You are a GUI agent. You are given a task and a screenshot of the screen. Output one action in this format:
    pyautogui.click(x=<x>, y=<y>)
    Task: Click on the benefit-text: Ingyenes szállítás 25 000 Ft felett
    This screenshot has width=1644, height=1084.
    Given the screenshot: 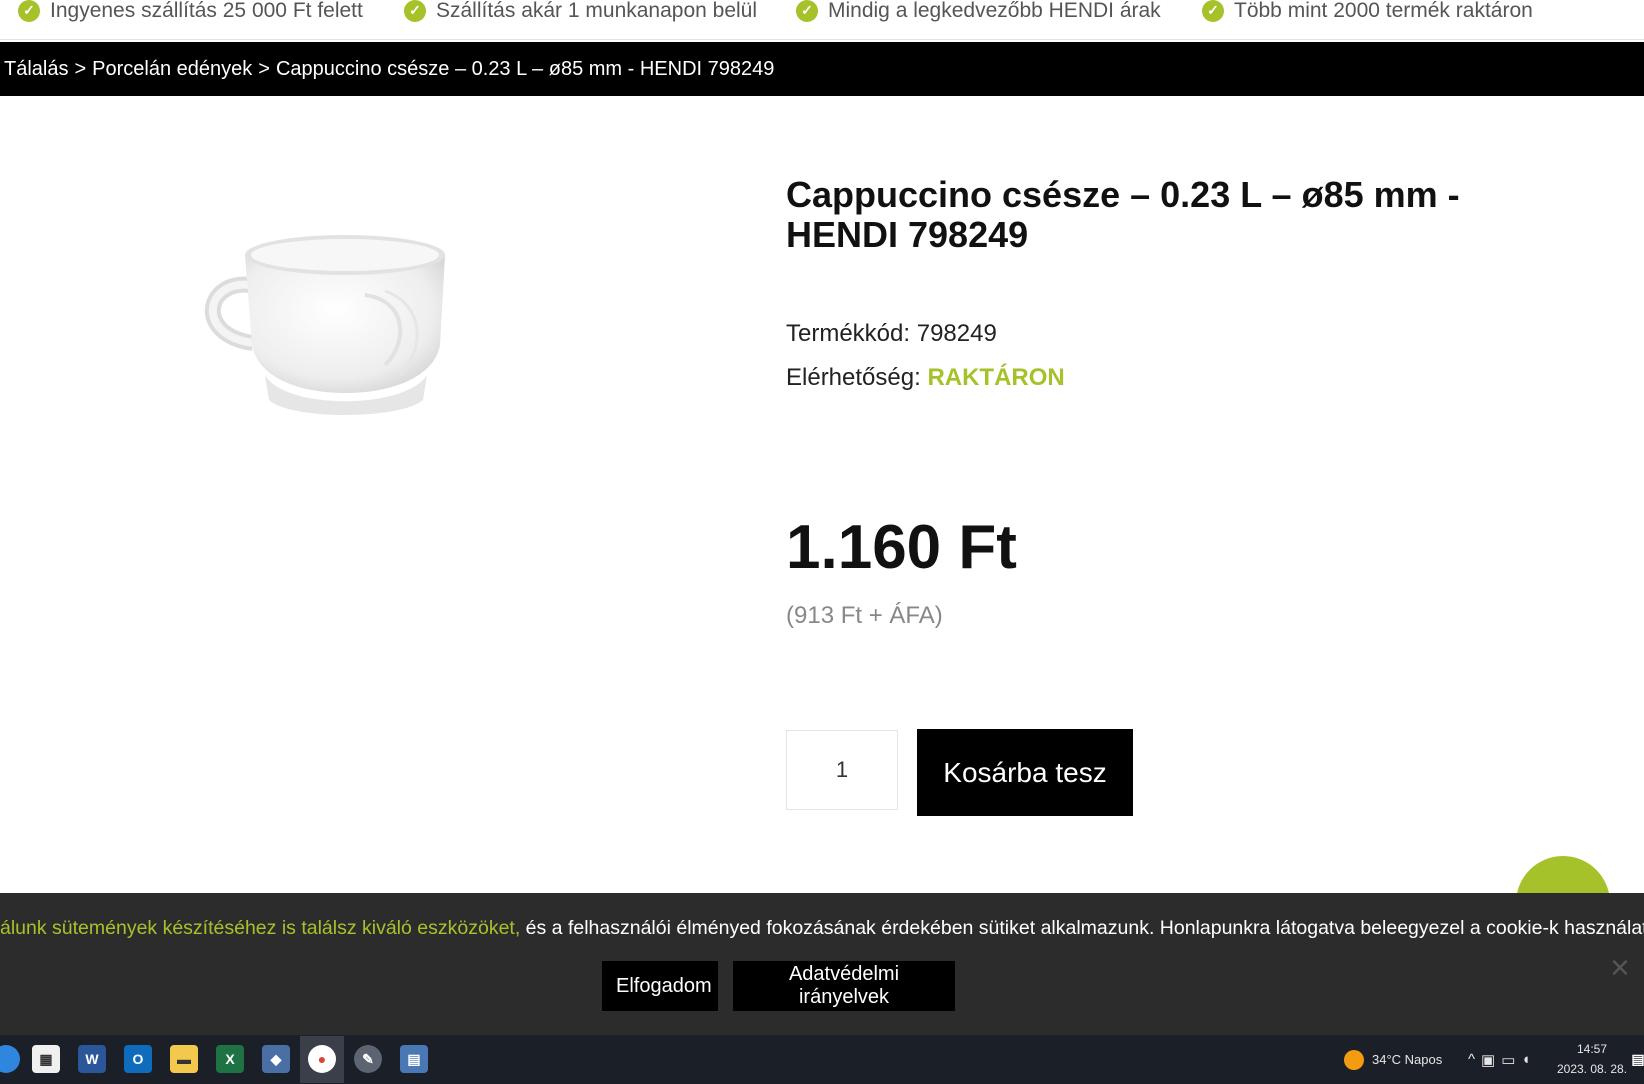 What is the action you would take?
    pyautogui.click(x=206, y=11)
    